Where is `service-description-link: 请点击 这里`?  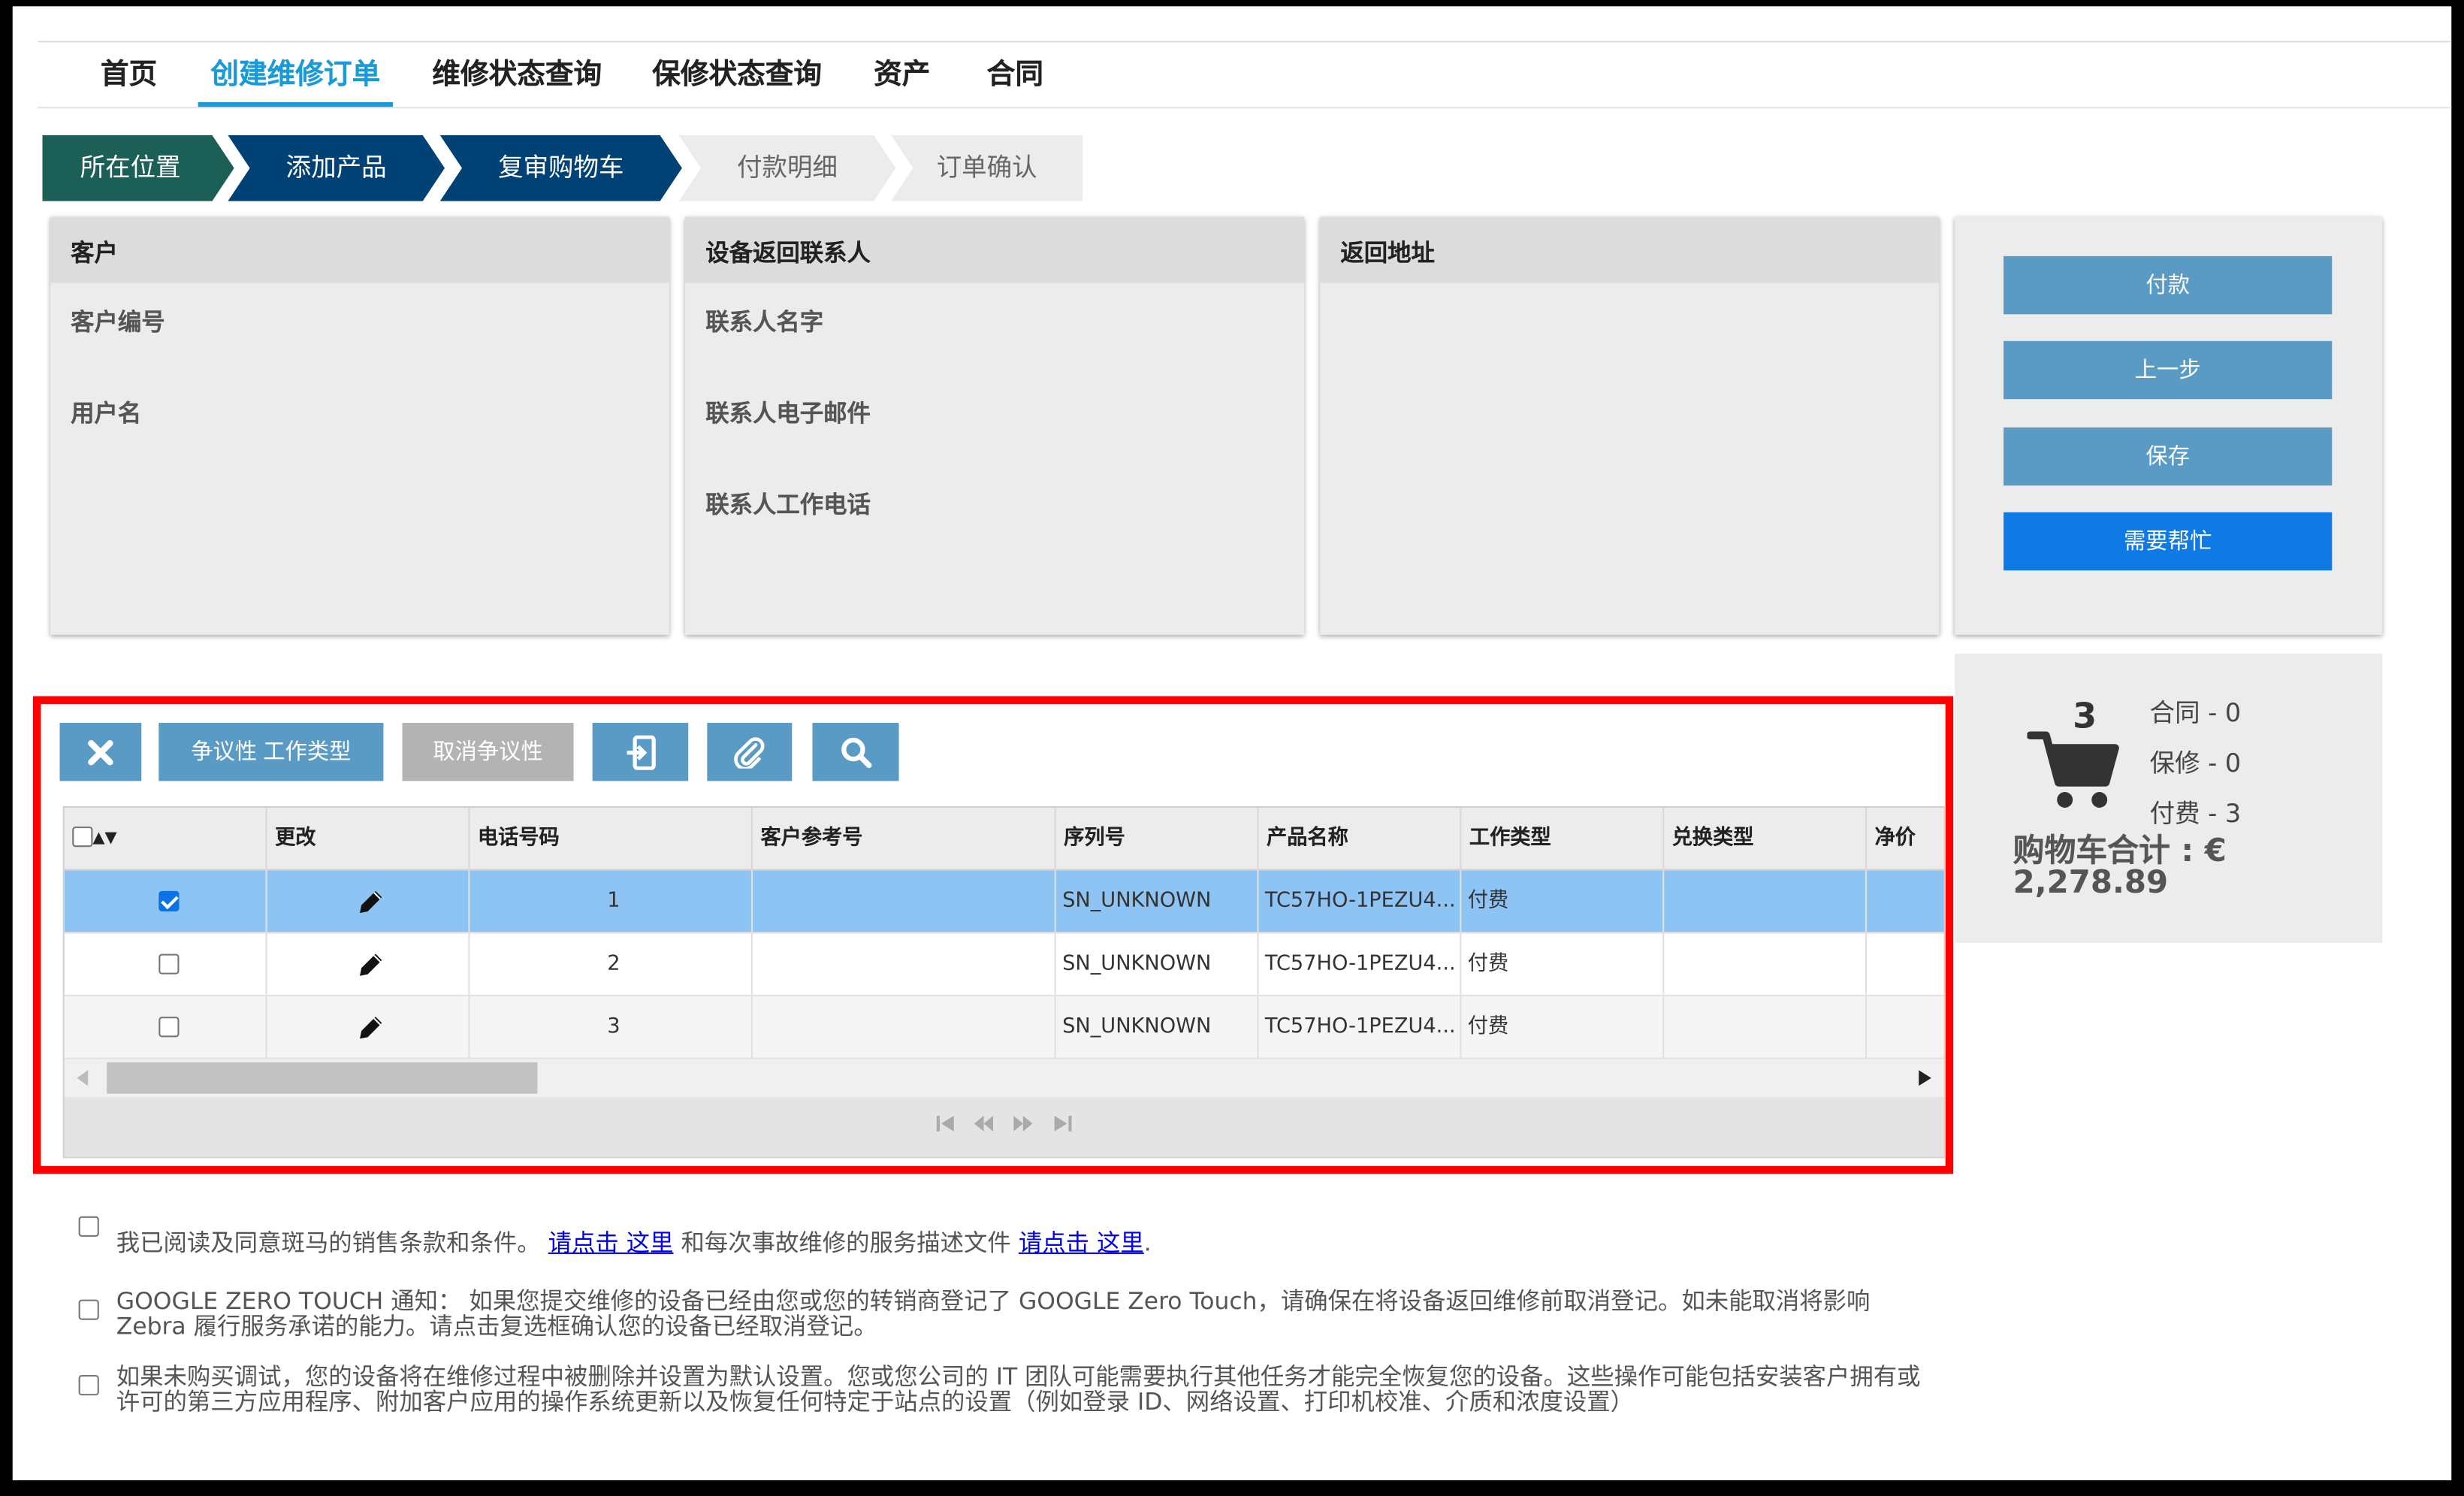 service-description-link: 请点击 这里 is located at coordinates (1081, 1243).